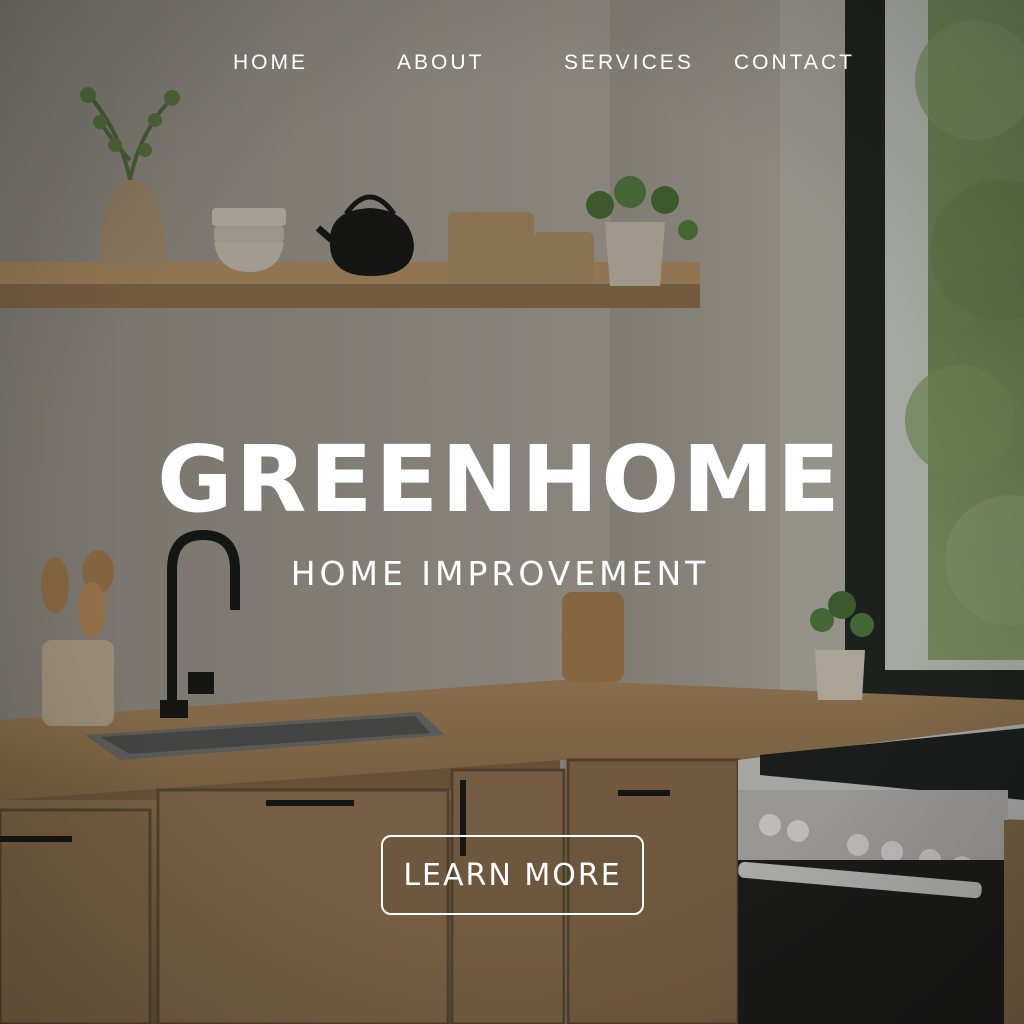 This screenshot has width=1024, height=1024. What do you see at coordinates (270, 63) in the screenshot?
I see `nav-link-home: HOME` at bounding box center [270, 63].